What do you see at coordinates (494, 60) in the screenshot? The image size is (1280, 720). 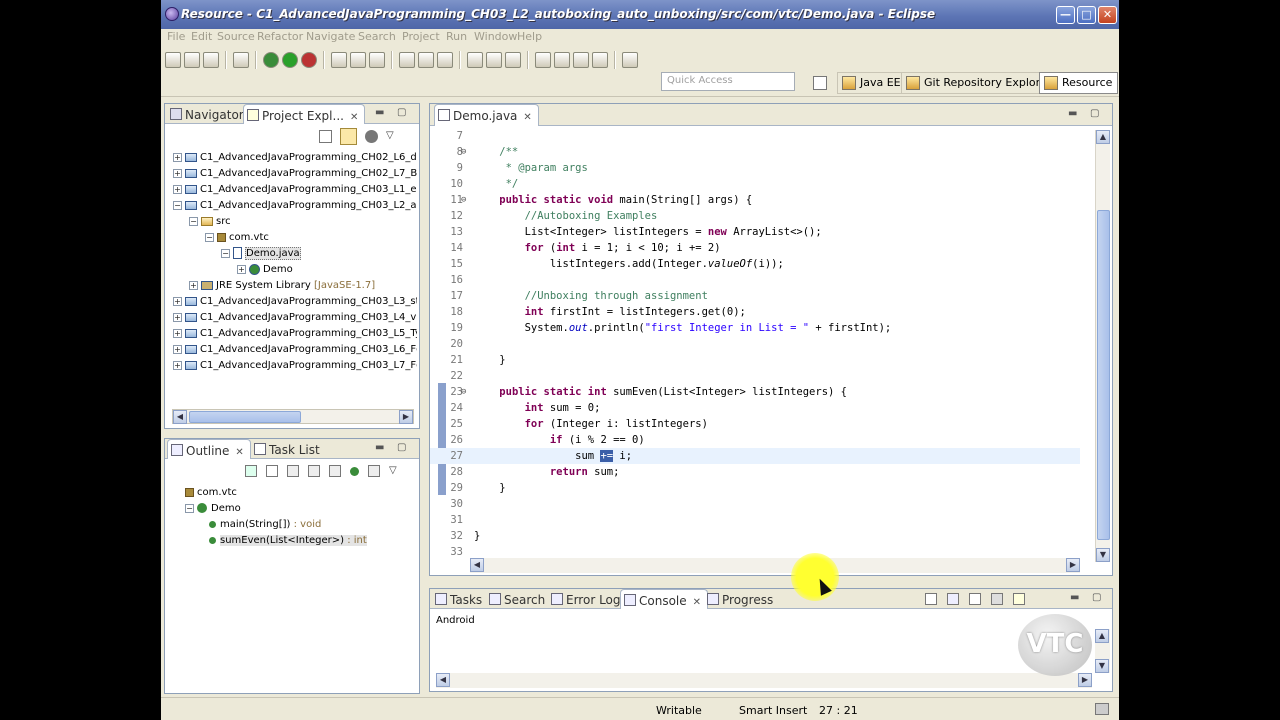 I see `toggle-block-icon` at bounding box center [494, 60].